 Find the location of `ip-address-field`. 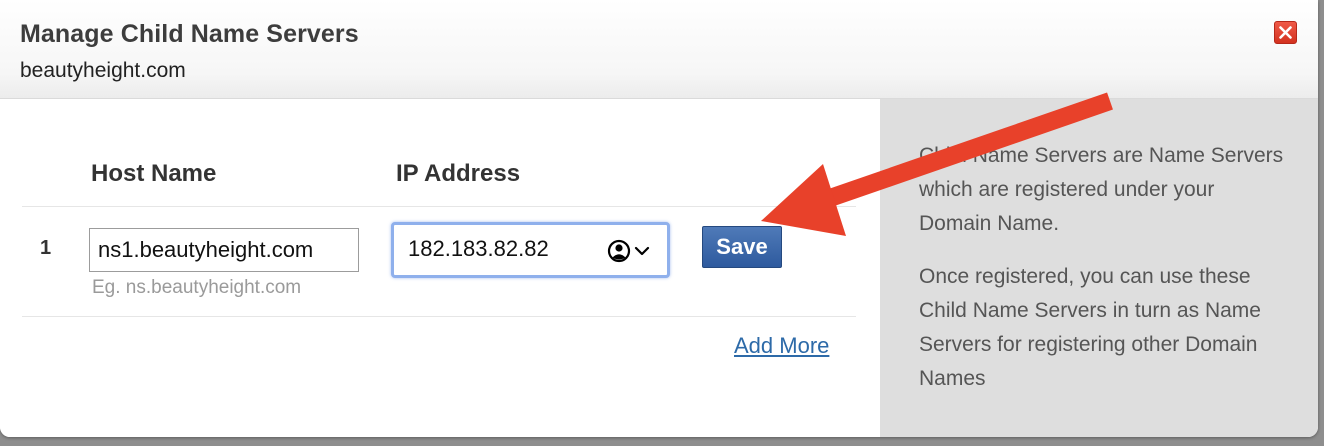

ip-address-field is located at coordinates (530, 250).